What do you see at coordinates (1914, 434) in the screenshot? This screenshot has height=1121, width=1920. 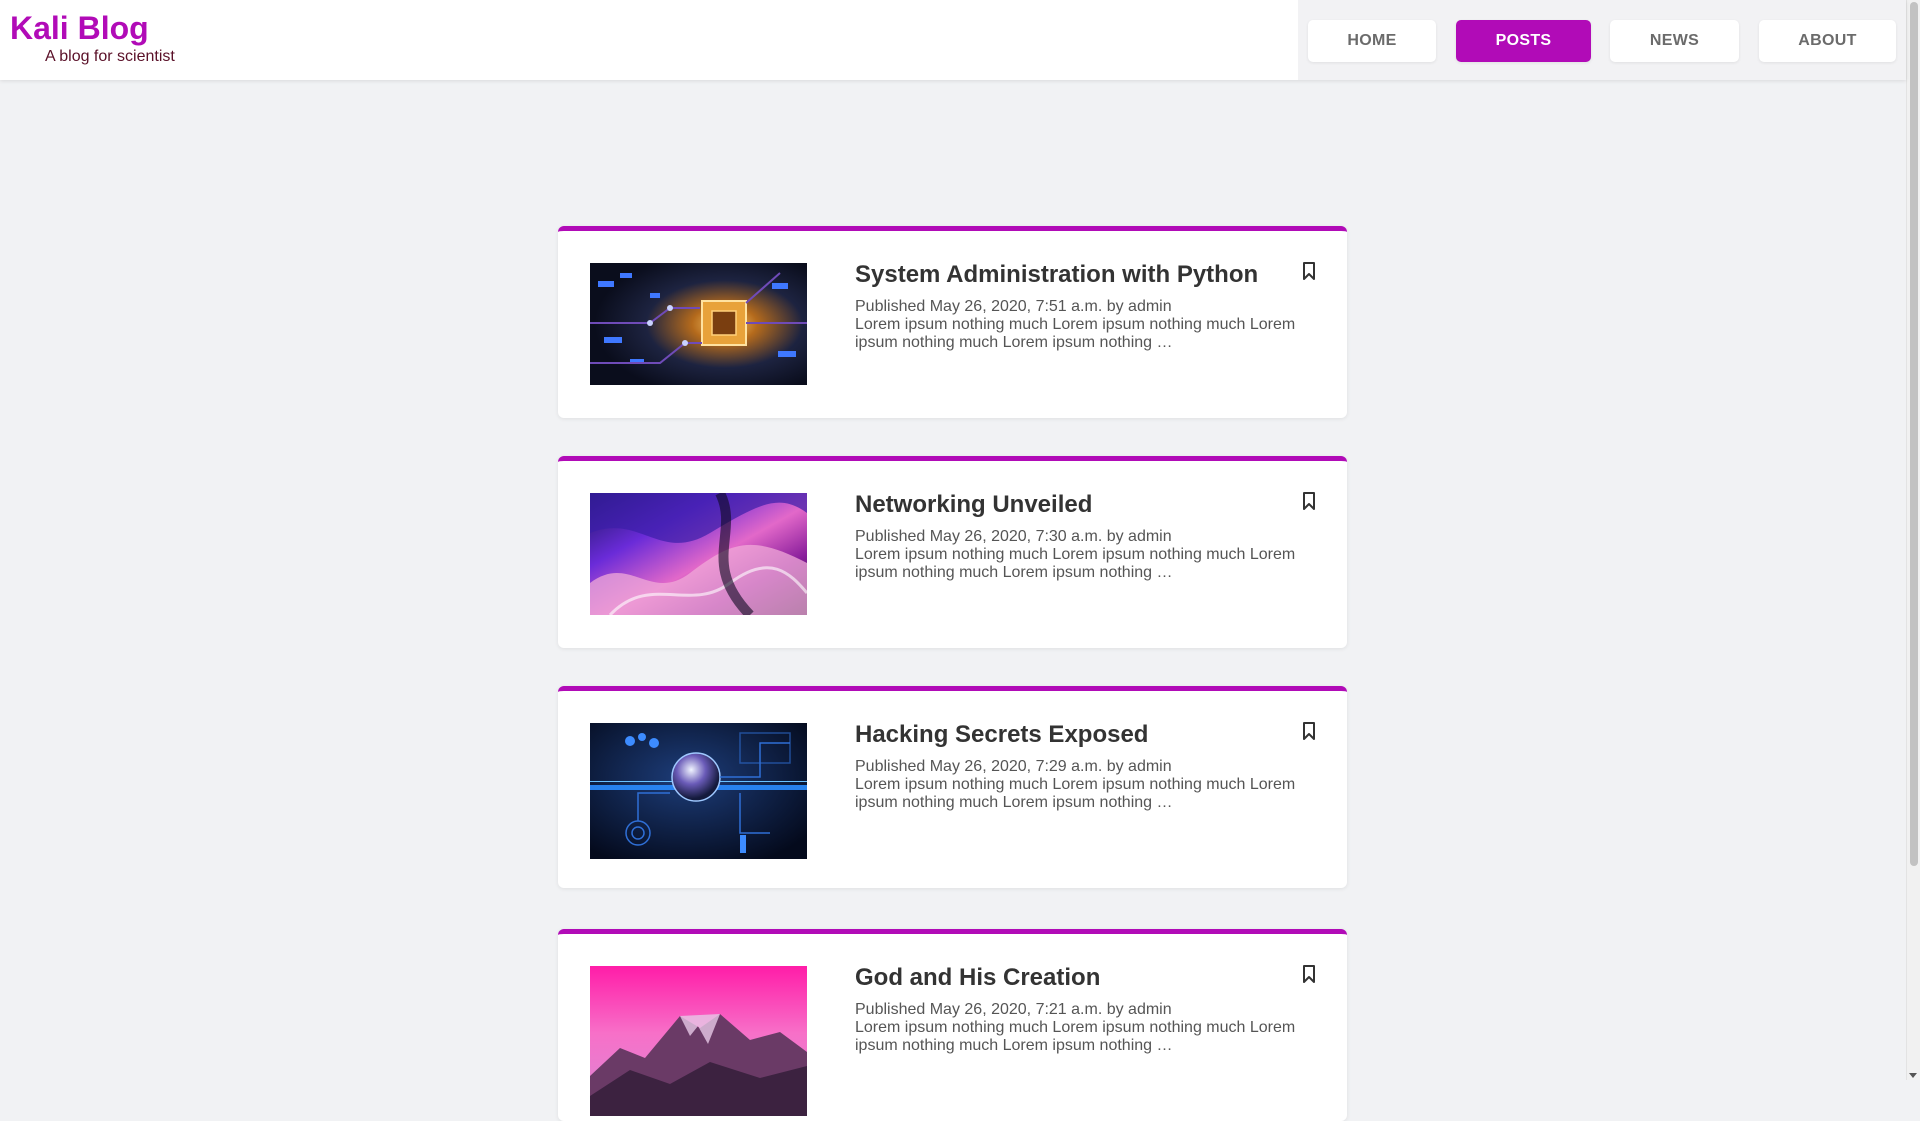 I see `scrollbar-thumb` at bounding box center [1914, 434].